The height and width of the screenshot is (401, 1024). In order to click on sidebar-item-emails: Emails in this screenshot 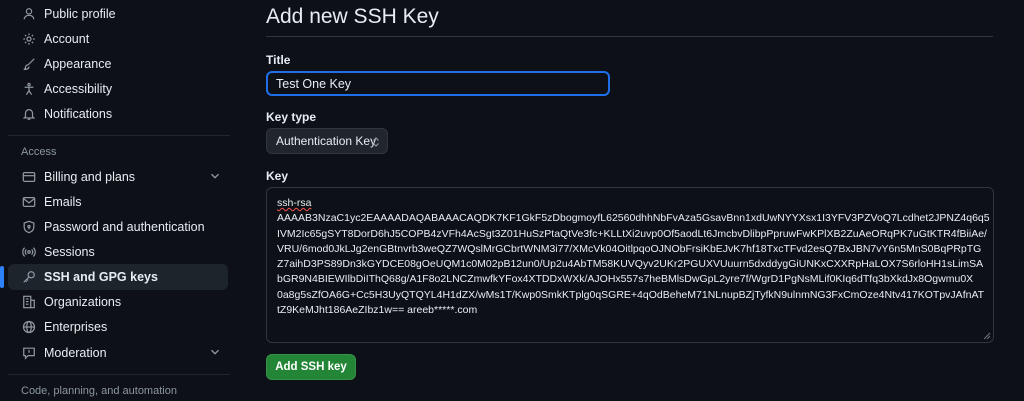, I will do `click(118, 202)`.